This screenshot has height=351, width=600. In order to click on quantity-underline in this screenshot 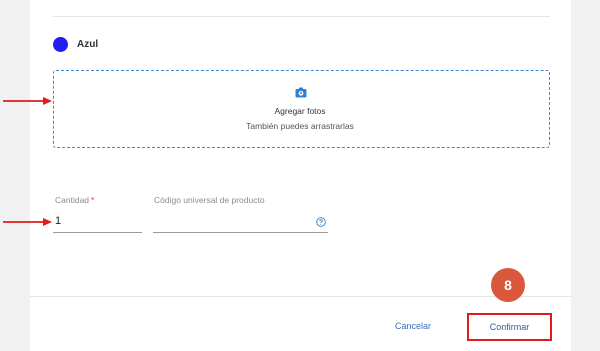, I will do `click(97, 232)`.